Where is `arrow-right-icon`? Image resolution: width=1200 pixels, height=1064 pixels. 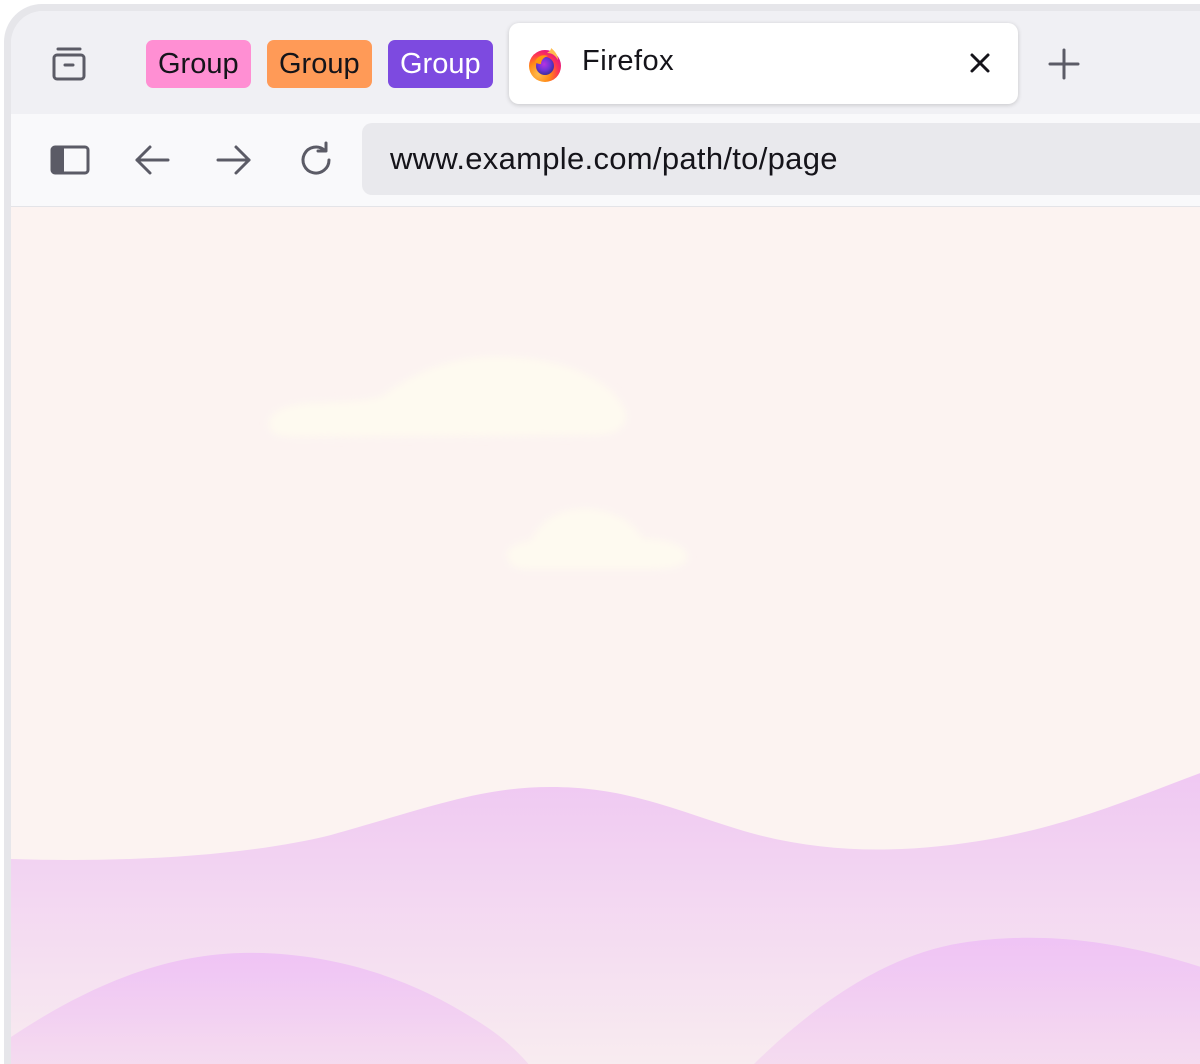
arrow-right-icon is located at coordinates (233, 160).